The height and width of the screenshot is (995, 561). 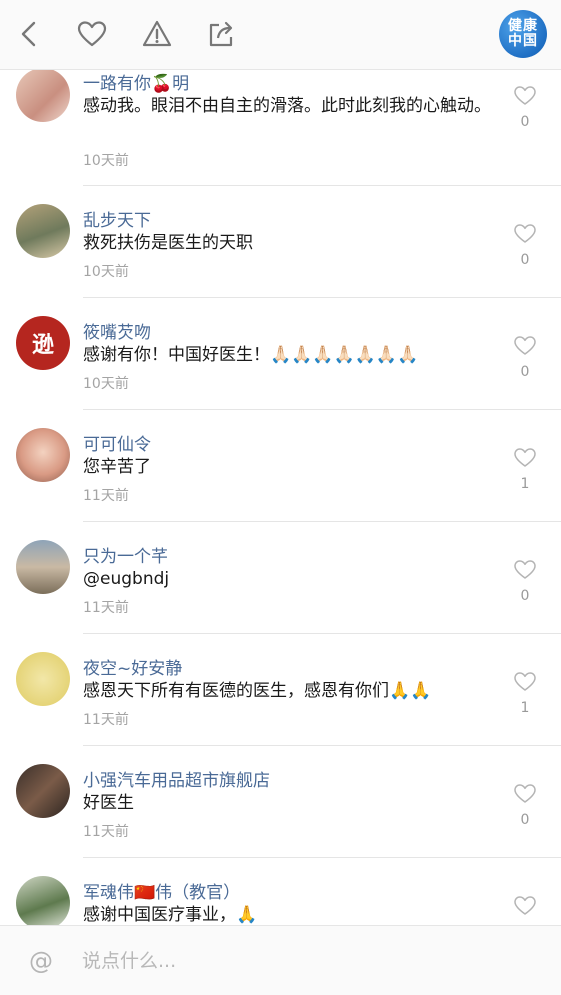 What do you see at coordinates (161, 890) in the screenshot?
I see `comment-author: 军魂伟🇨🇳伟（教官）` at bounding box center [161, 890].